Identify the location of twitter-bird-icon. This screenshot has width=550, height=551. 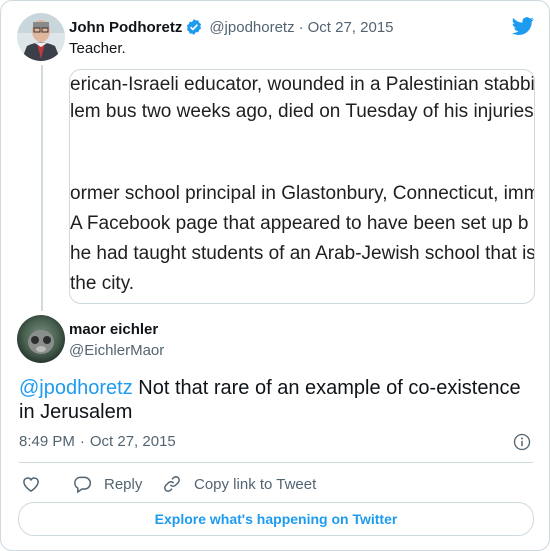
(523, 28).